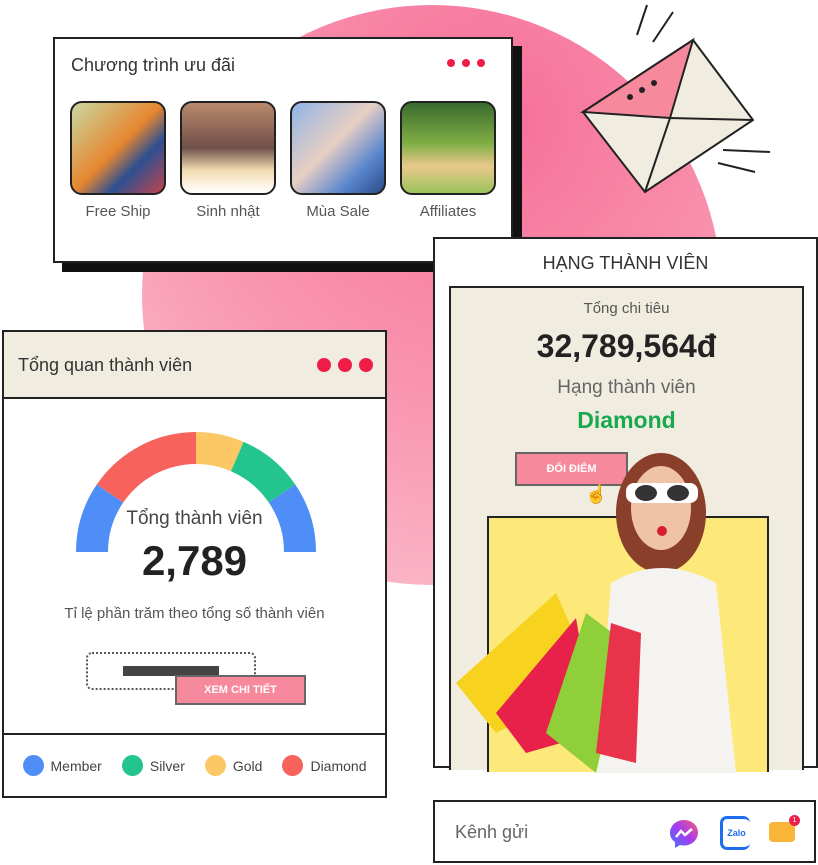  What do you see at coordinates (338, 148) in the screenshot?
I see `shopping-women-photo` at bounding box center [338, 148].